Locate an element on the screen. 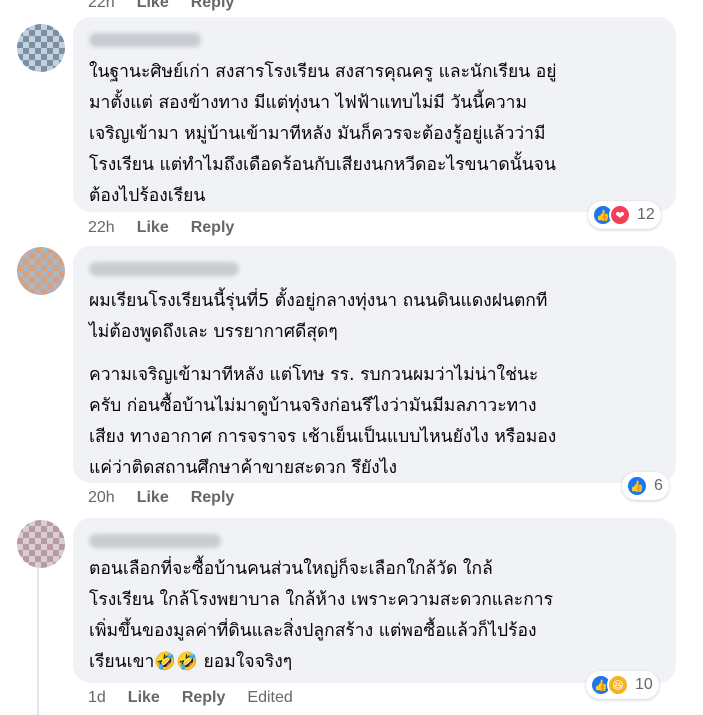 This screenshot has height=715, width=703. reaction-summary: 👍 ❤ 12 is located at coordinates (624, 215).